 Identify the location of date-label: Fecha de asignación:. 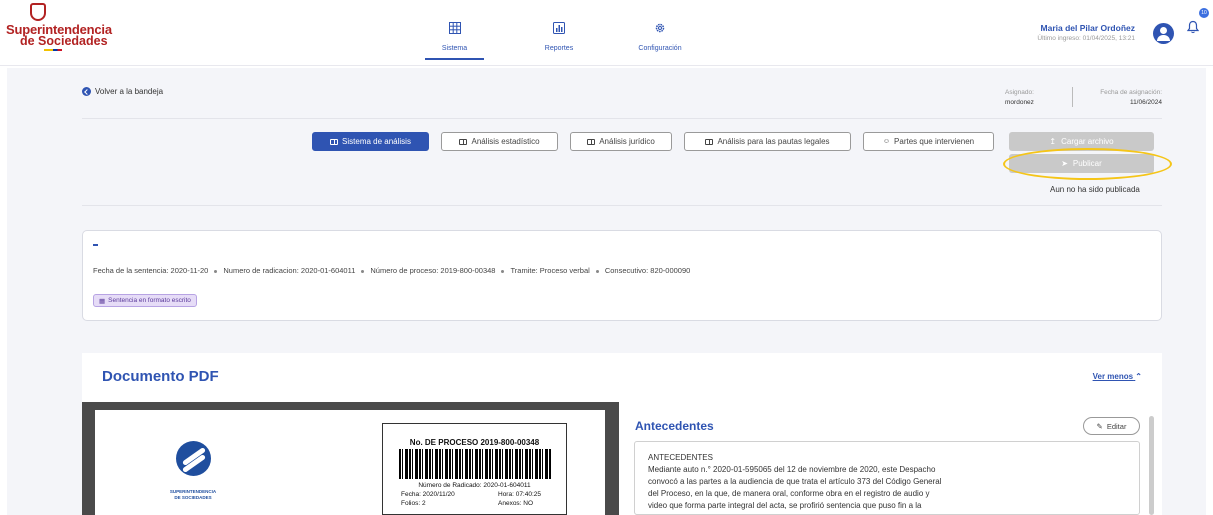
(1131, 92).